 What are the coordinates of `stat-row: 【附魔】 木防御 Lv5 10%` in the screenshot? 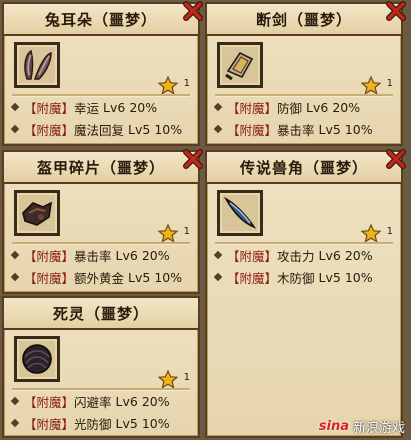 It's located at (304, 277).